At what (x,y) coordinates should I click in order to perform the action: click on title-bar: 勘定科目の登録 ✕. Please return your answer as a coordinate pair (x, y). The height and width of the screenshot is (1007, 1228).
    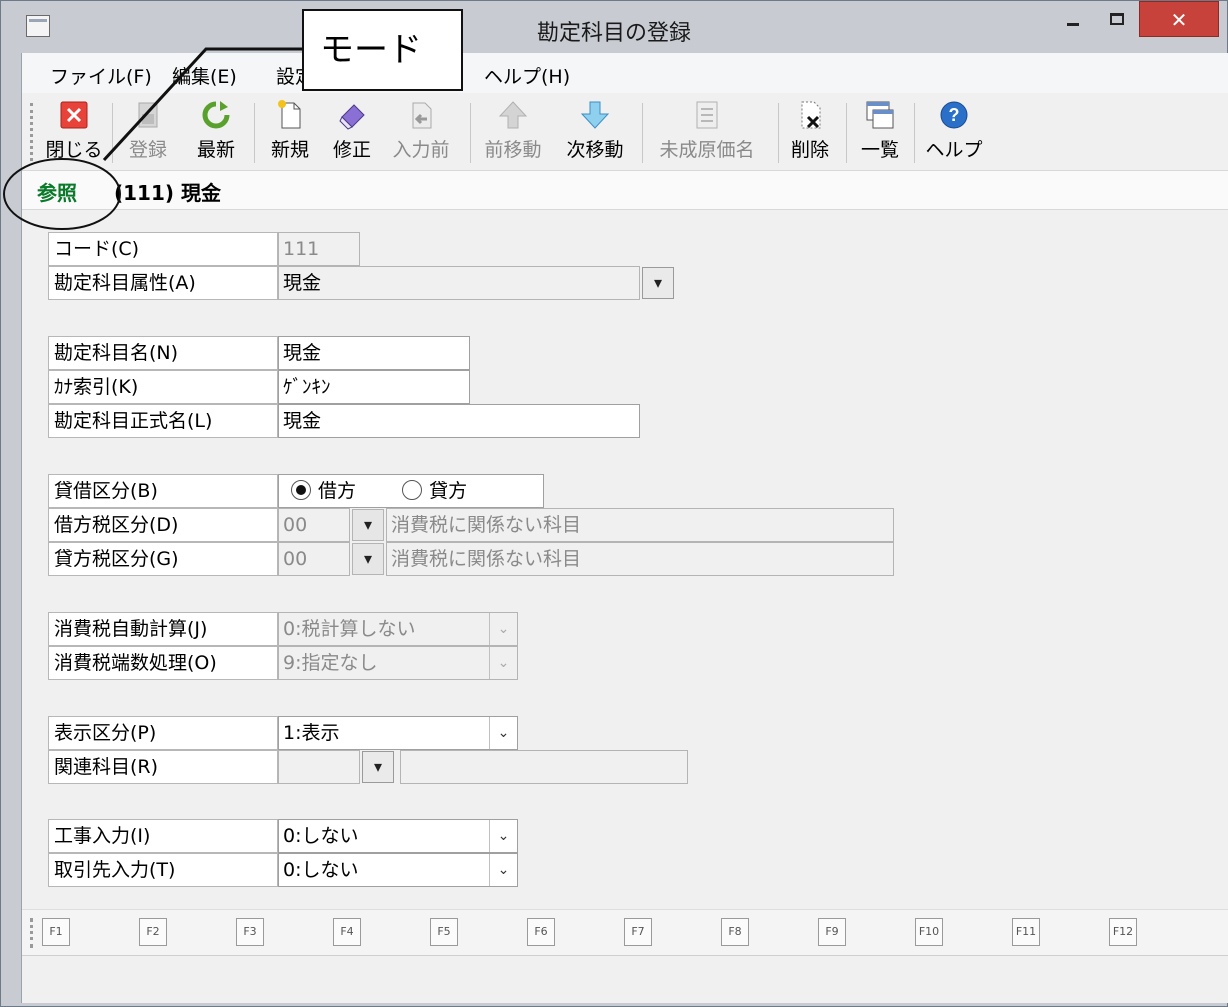
    Looking at the image, I should click on (614, 27).